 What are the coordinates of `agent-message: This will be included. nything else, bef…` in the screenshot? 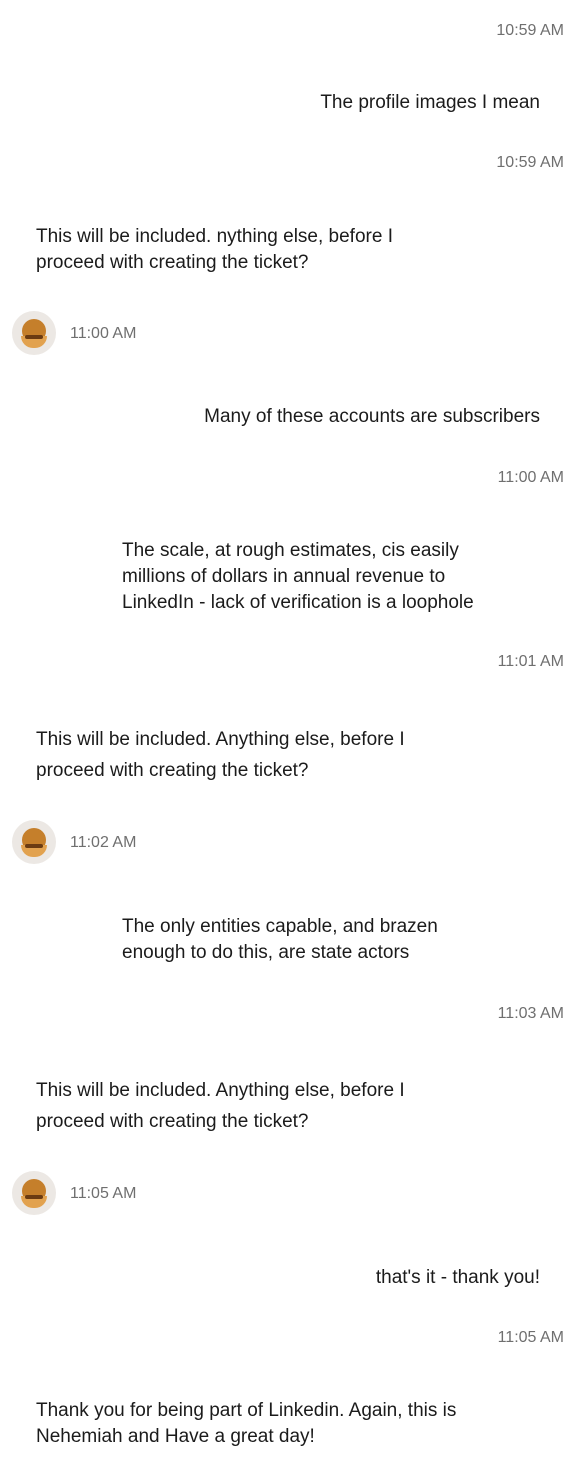 It's located at (214, 249).